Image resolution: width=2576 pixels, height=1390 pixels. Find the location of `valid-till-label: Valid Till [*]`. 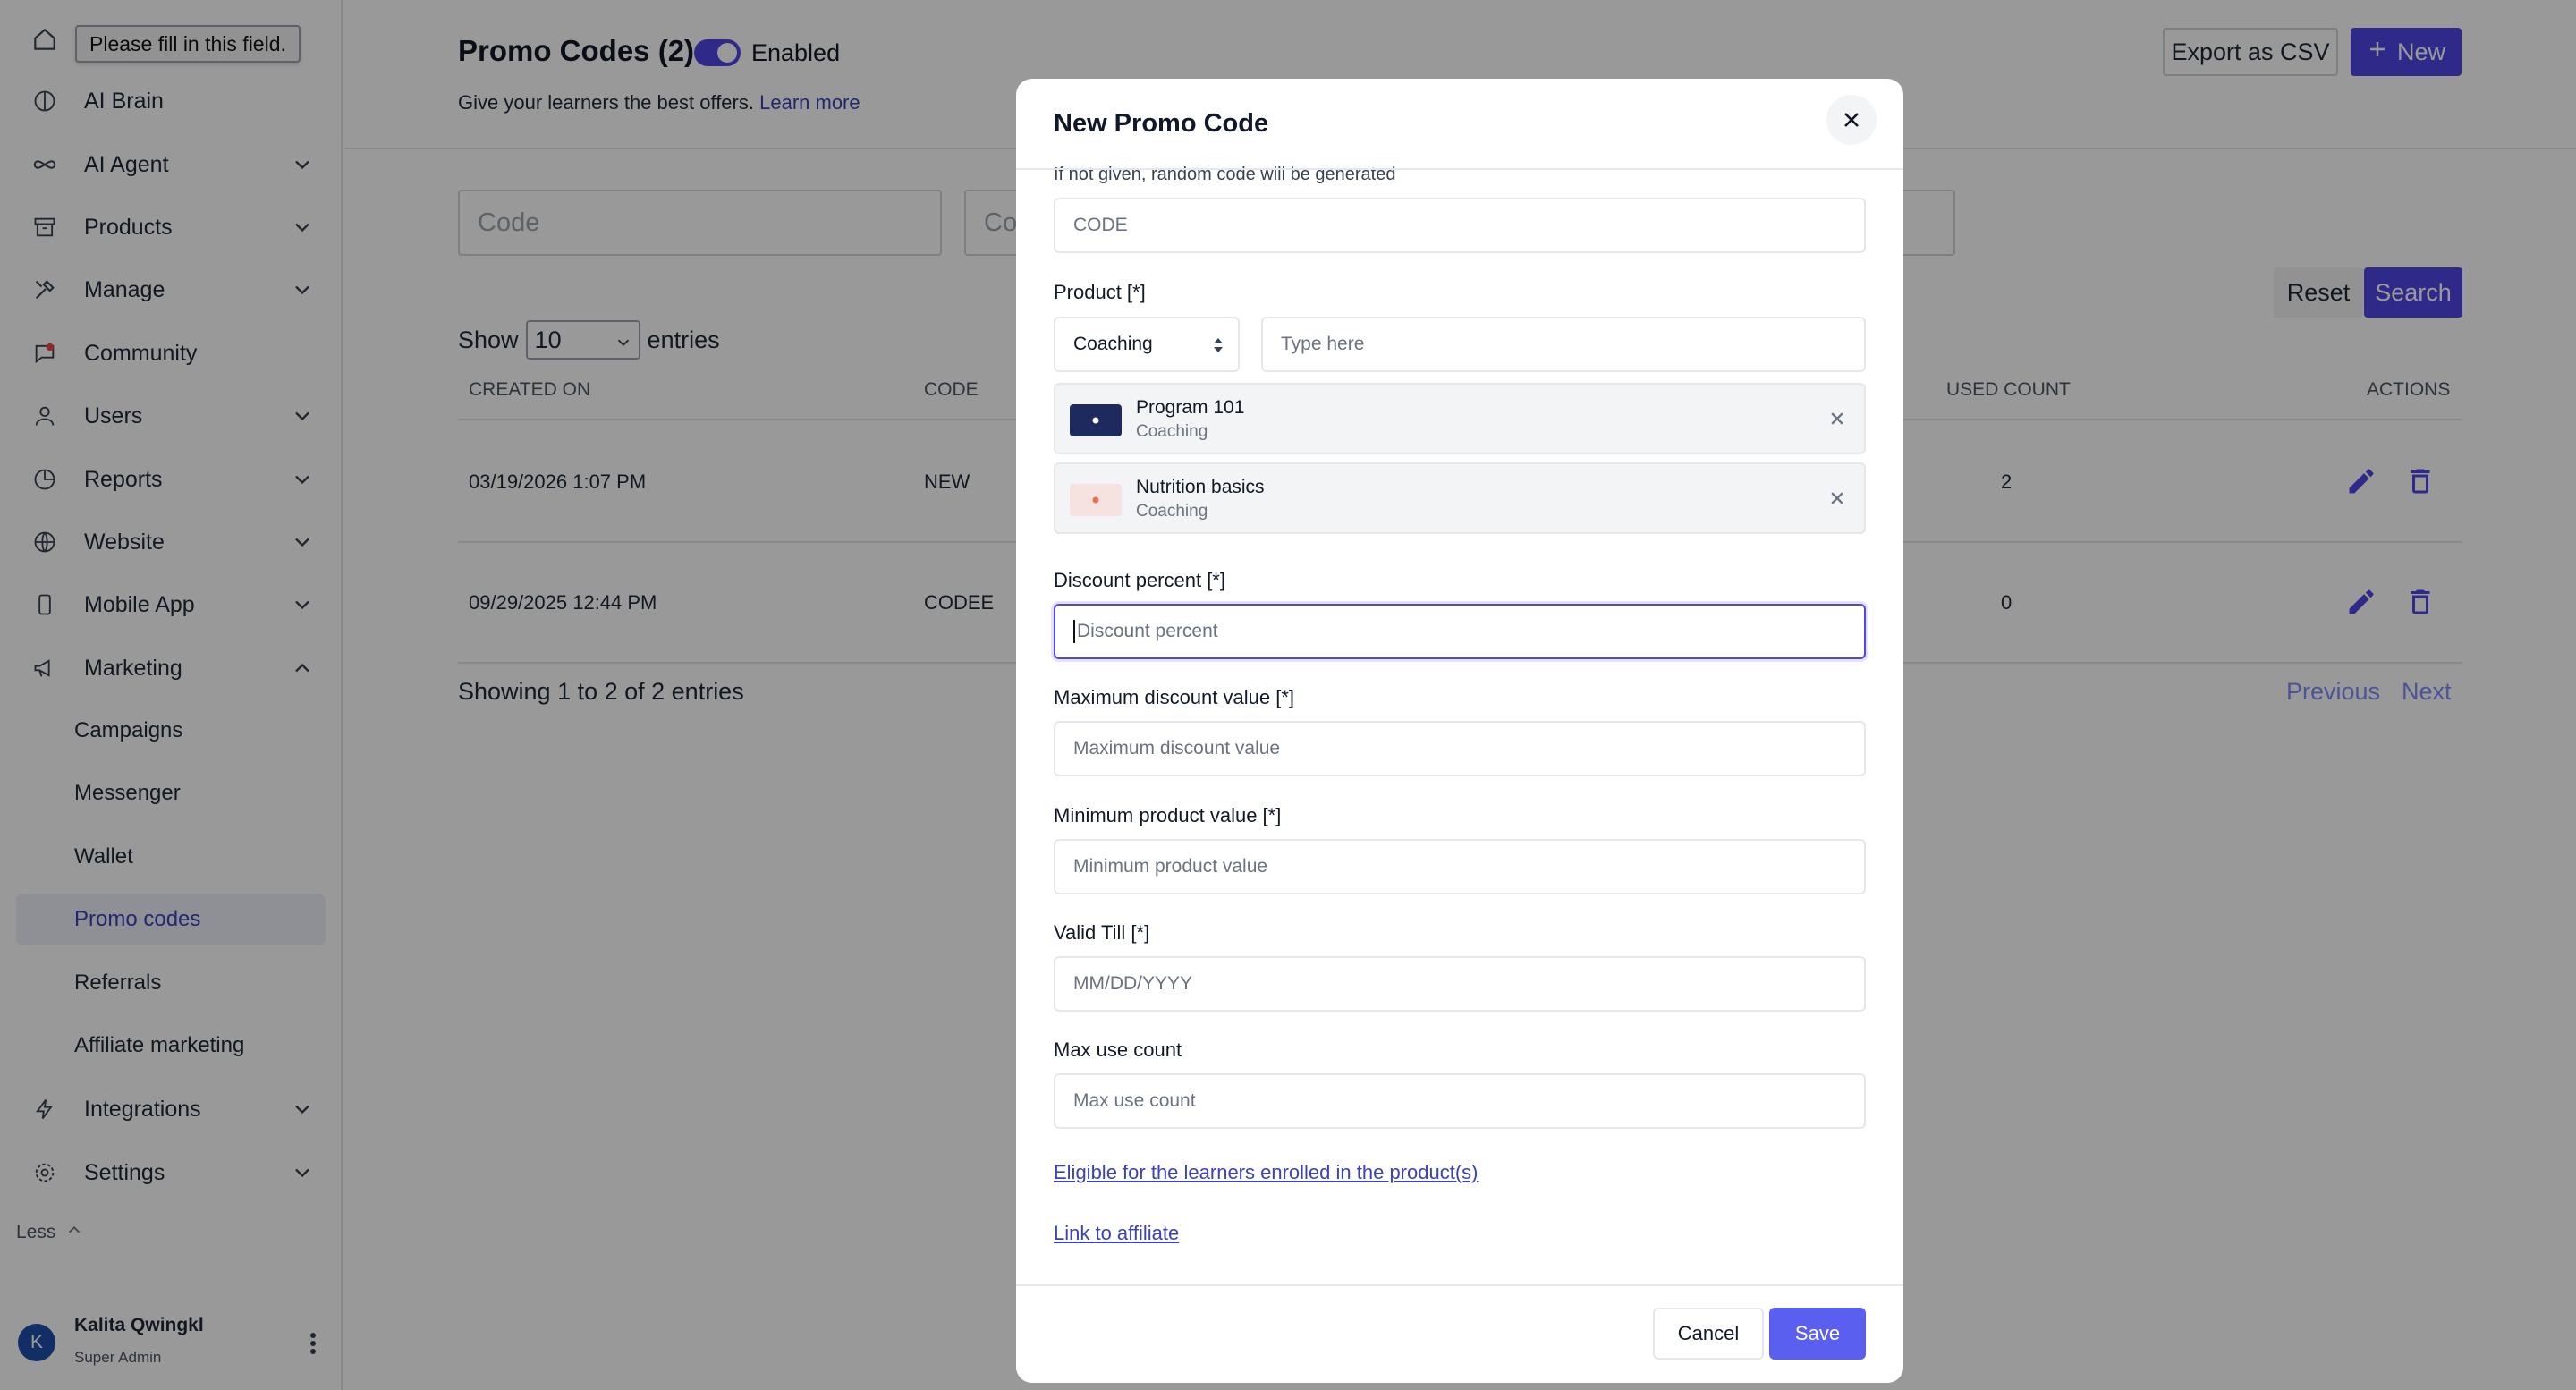

valid-till-label: Valid Till [*] is located at coordinates (1102, 932).